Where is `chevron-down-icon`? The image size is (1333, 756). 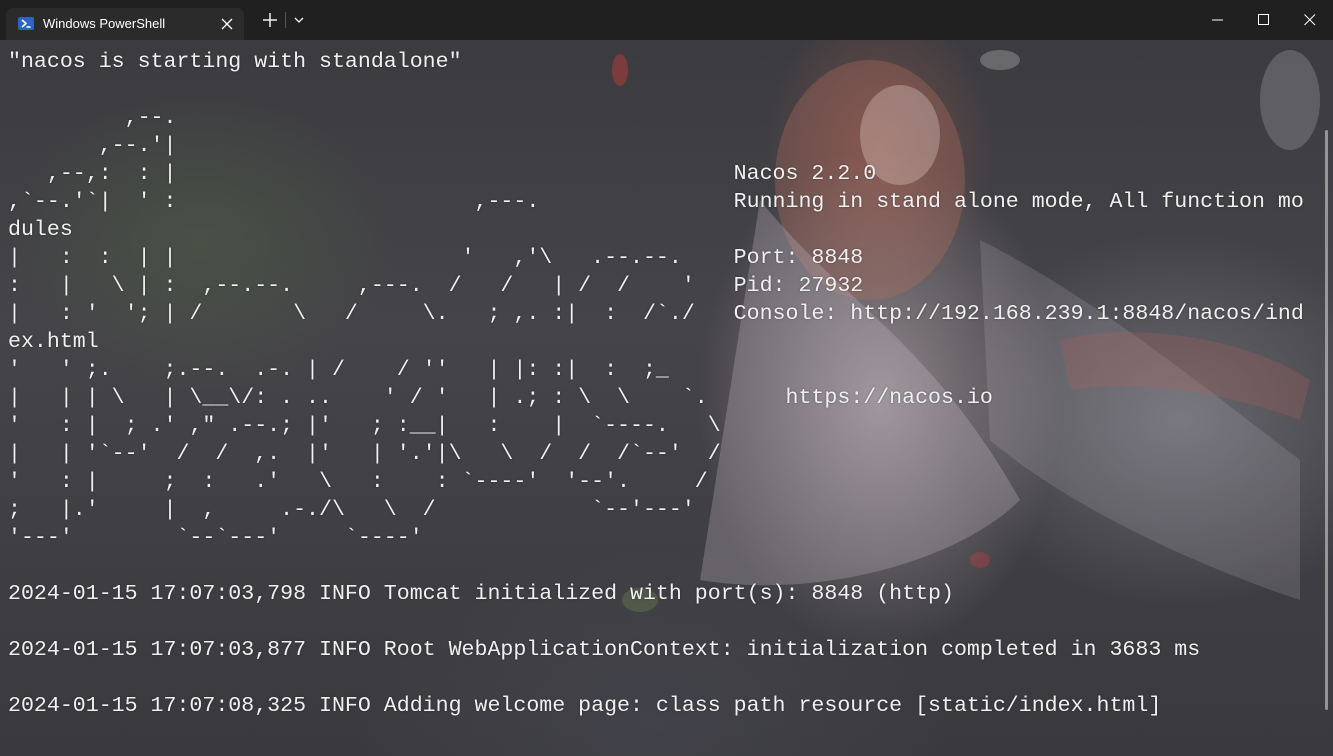 chevron-down-icon is located at coordinates (299, 20).